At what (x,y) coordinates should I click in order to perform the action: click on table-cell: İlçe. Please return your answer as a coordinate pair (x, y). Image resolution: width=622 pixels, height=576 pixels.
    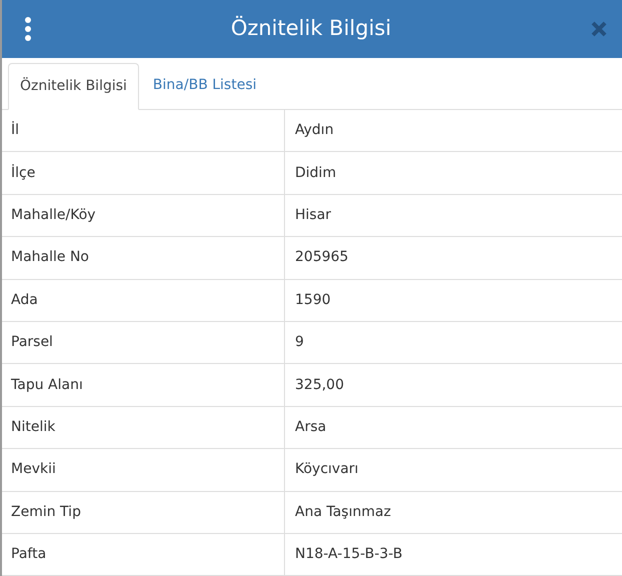
    Looking at the image, I should click on (143, 173).